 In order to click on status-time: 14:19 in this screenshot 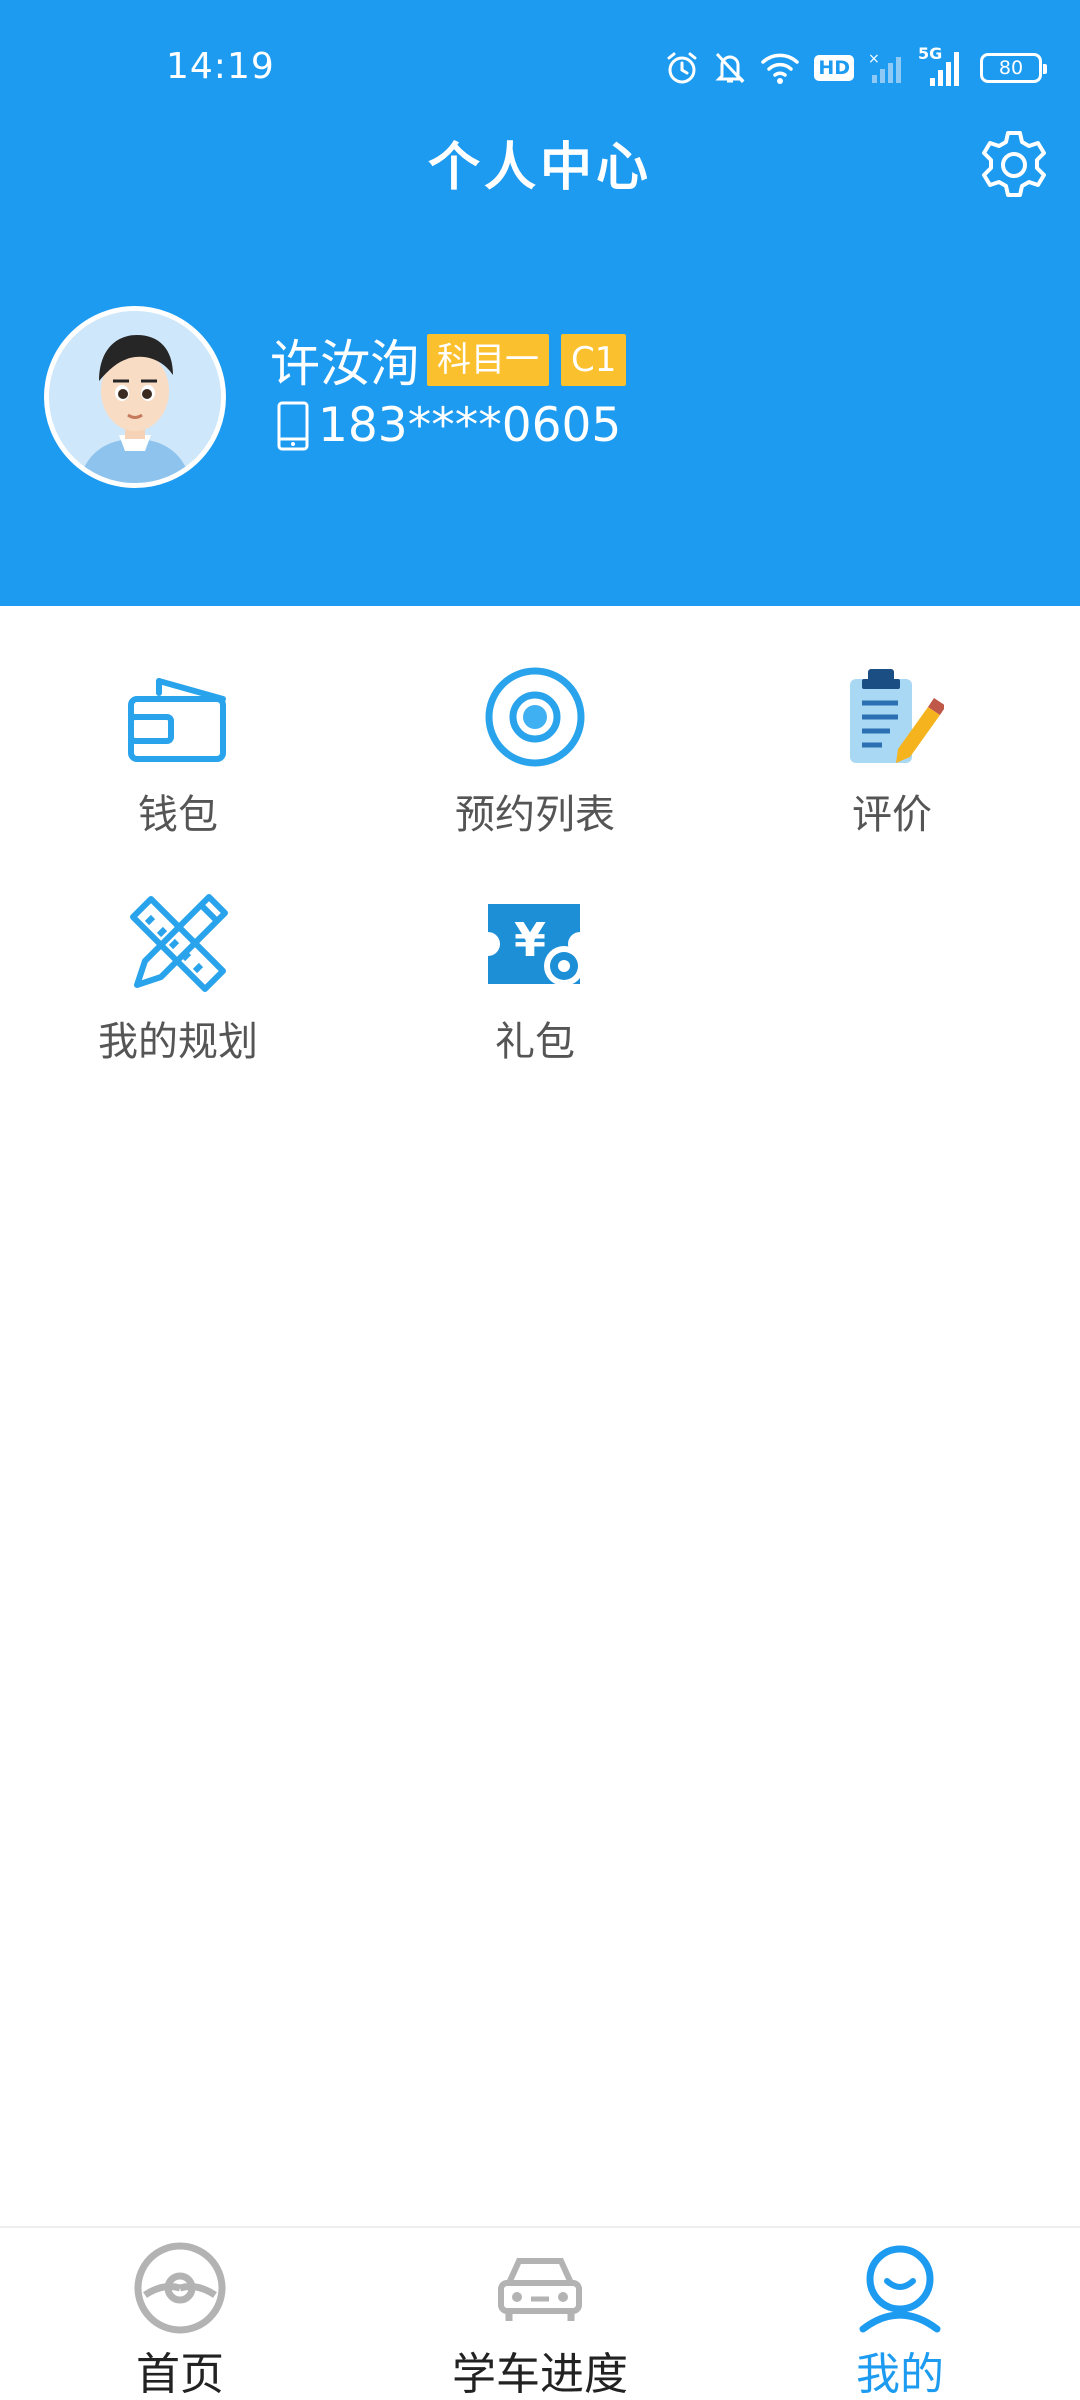, I will do `click(220, 66)`.